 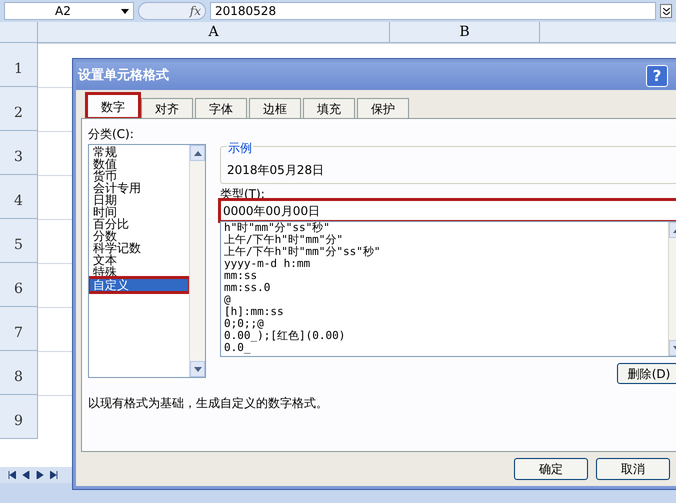 I want to click on category-item: 自定义, so click(x=139, y=285).